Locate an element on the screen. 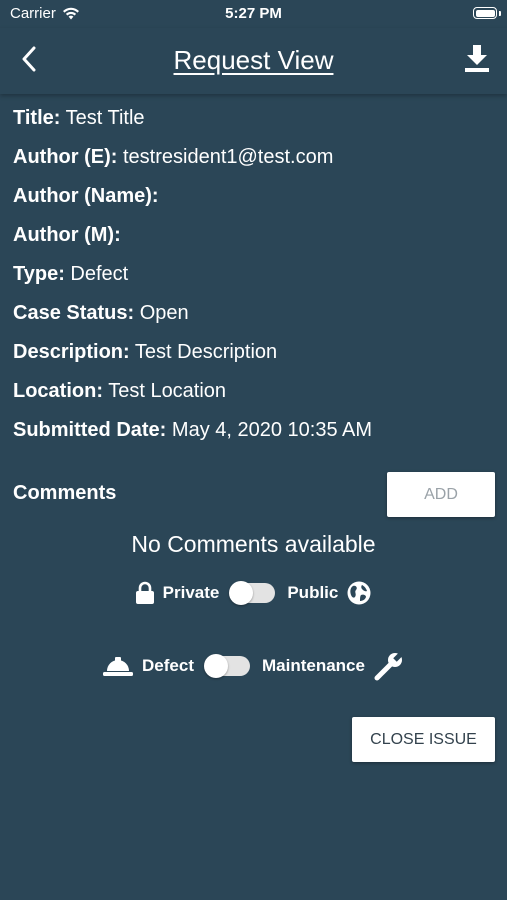 This screenshot has width=507, height=900. status-bar: Carrier 5:27 PM is located at coordinates (253, 14).